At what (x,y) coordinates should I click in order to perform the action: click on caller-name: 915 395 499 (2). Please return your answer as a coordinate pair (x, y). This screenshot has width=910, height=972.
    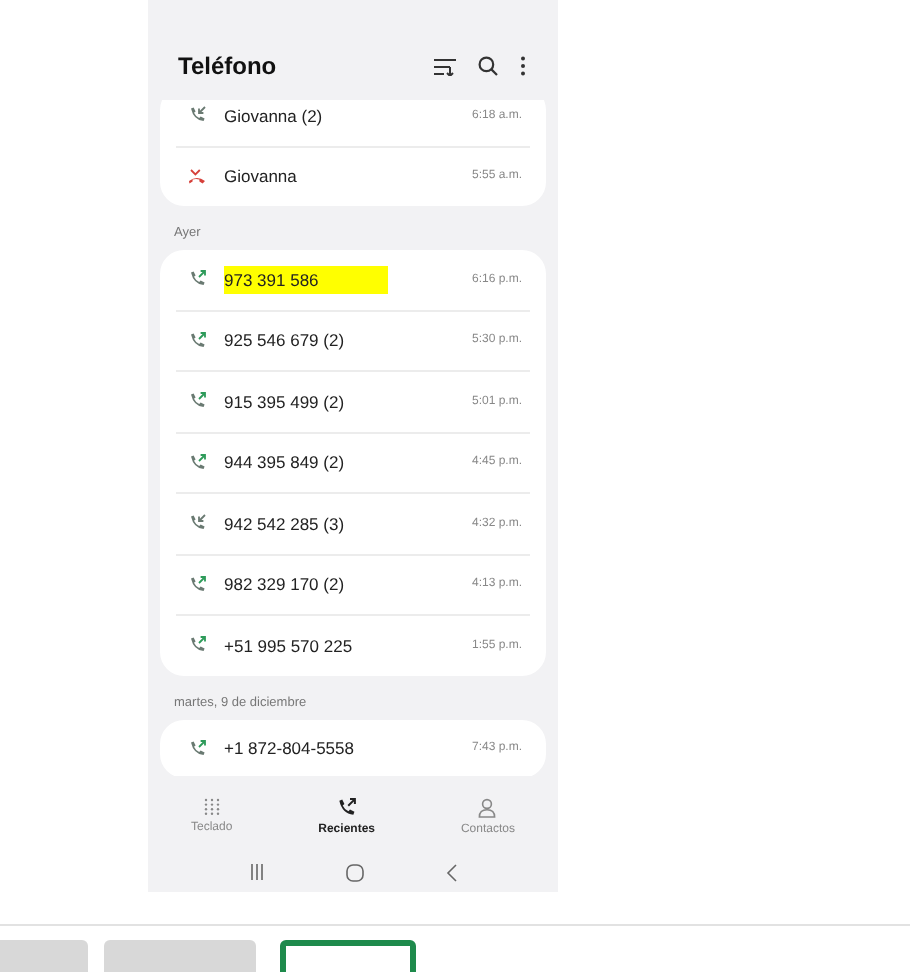
    Looking at the image, I should click on (285, 401).